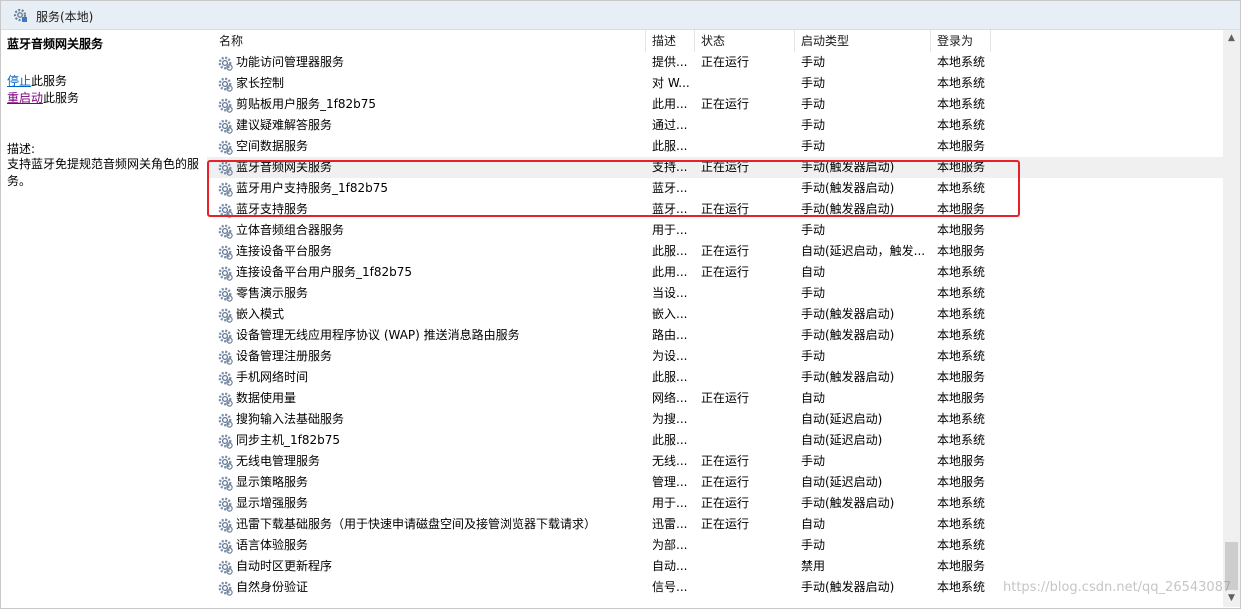 The width and height of the screenshot is (1241, 609). Describe the element at coordinates (378, 335) in the screenshot. I see `service-name: 设备管理无线应用程序协议 (WAP) 推送消息路由服务` at that location.